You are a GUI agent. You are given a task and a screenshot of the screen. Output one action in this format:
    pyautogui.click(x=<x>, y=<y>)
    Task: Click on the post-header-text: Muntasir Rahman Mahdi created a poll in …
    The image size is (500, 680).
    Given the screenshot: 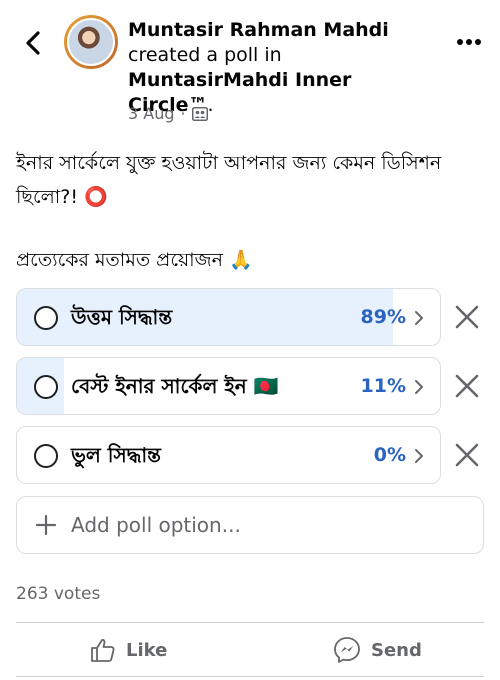 What is the action you would take?
    pyautogui.click(x=283, y=68)
    